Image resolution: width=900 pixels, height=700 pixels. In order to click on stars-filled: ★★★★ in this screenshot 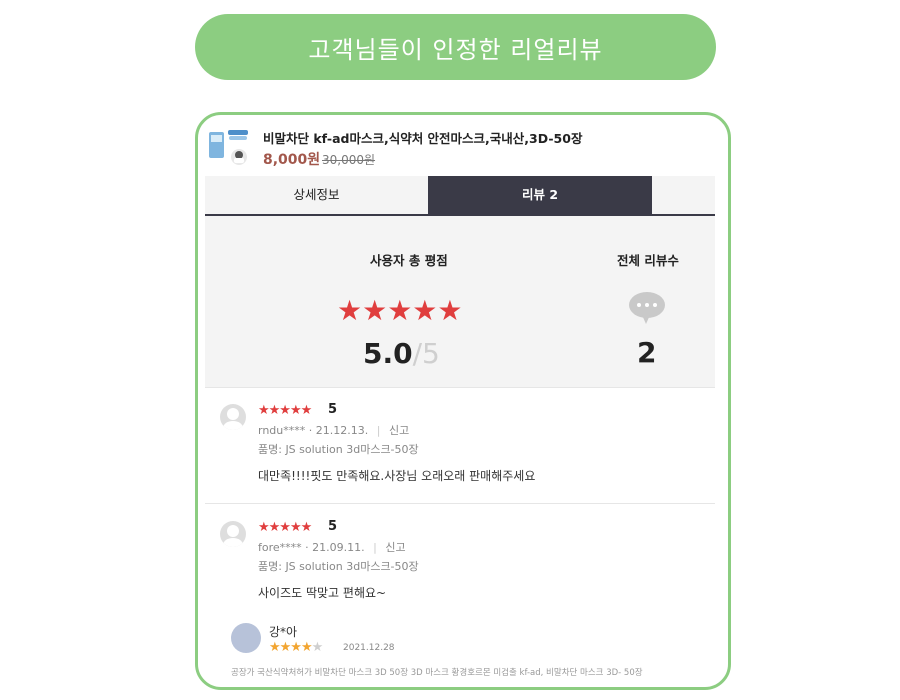, I will do `click(291, 647)`.